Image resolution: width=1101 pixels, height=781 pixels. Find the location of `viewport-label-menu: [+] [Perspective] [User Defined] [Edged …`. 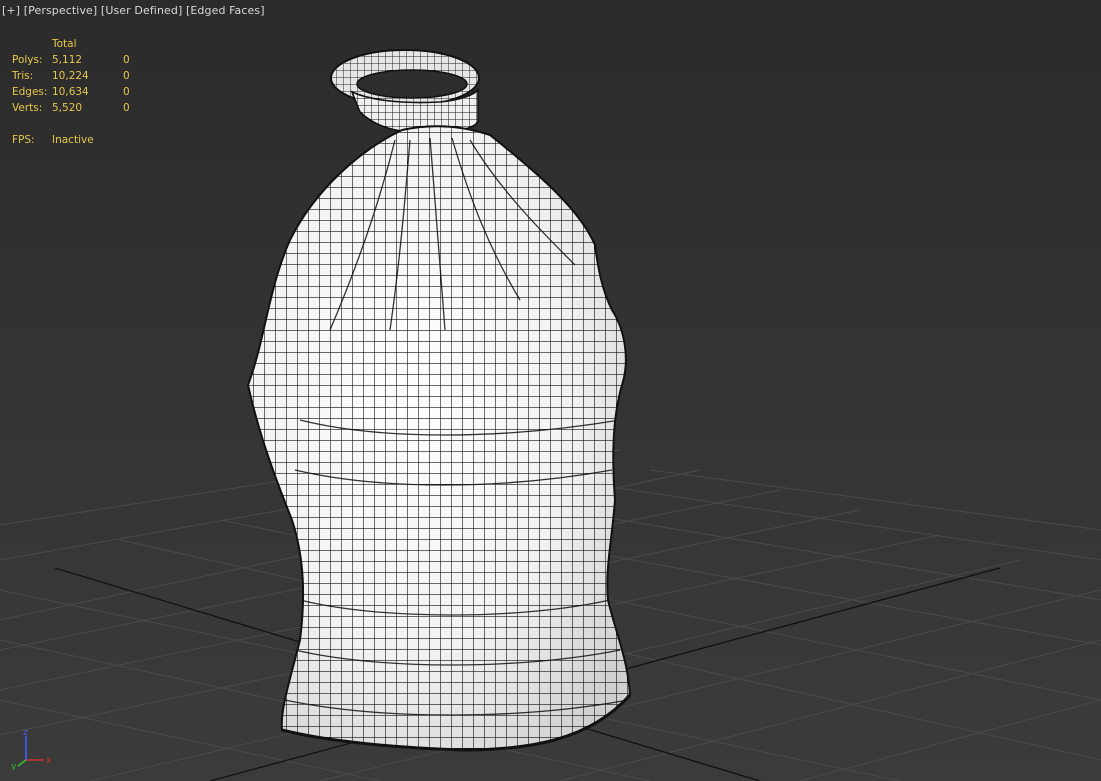

viewport-label-menu: [+] [Perspective] [User Defined] [Edged … is located at coordinates (133, 10).